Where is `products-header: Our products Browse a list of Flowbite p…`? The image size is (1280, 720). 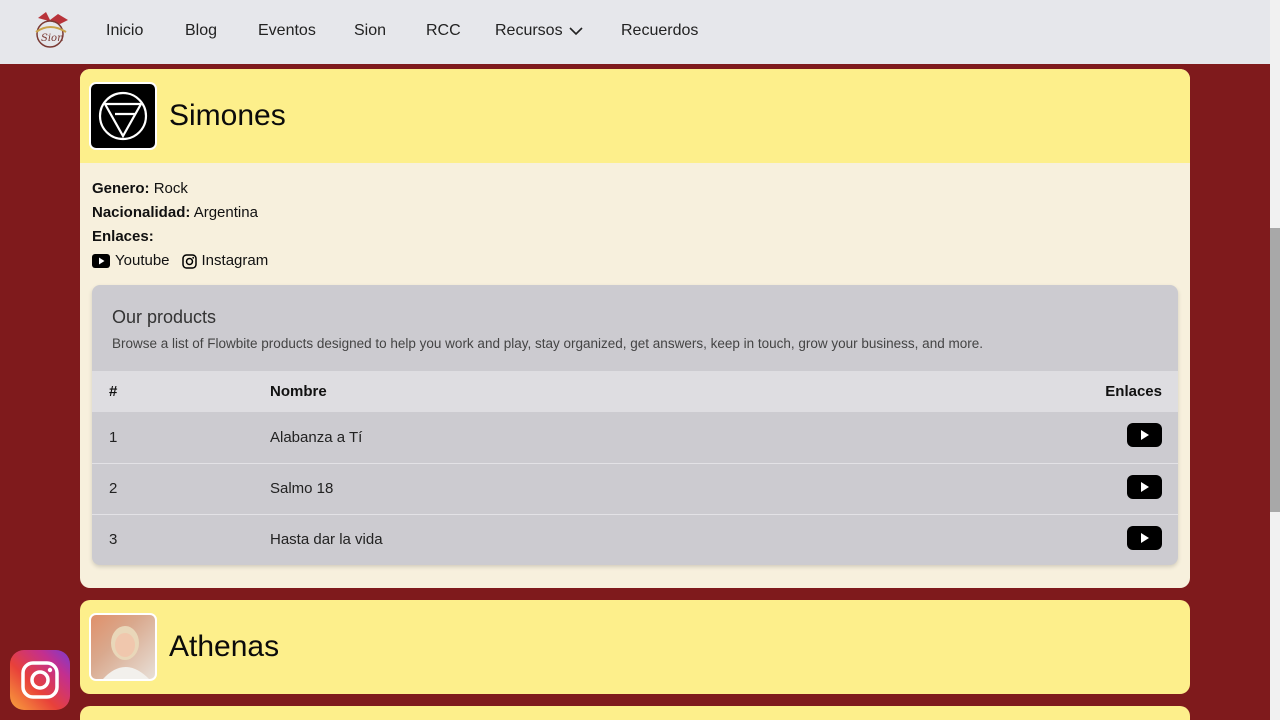 products-header: Our products Browse a list of Flowbite p… is located at coordinates (635, 328).